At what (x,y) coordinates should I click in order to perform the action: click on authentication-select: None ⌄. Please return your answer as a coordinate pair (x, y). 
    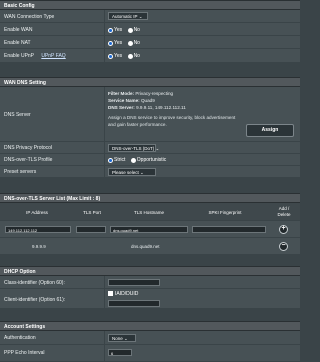
    Looking at the image, I should click on (122, 338).